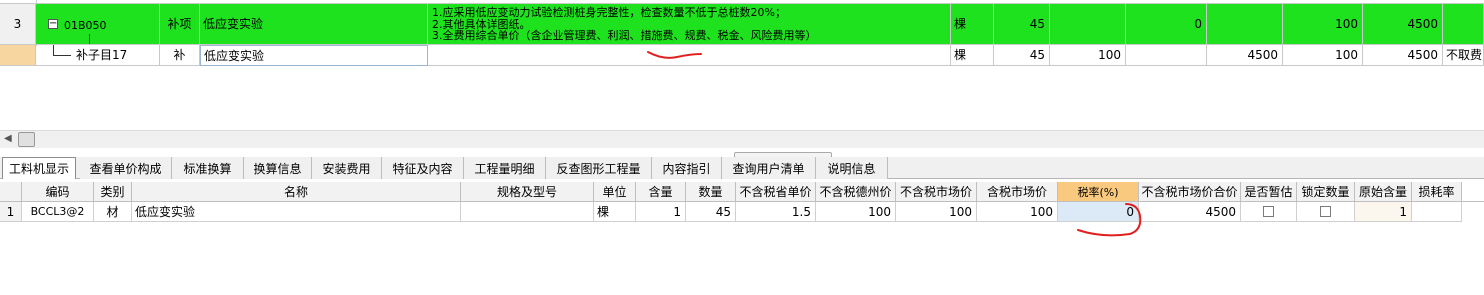  I want to click on header-quantity: 数量, so click(711, 192).